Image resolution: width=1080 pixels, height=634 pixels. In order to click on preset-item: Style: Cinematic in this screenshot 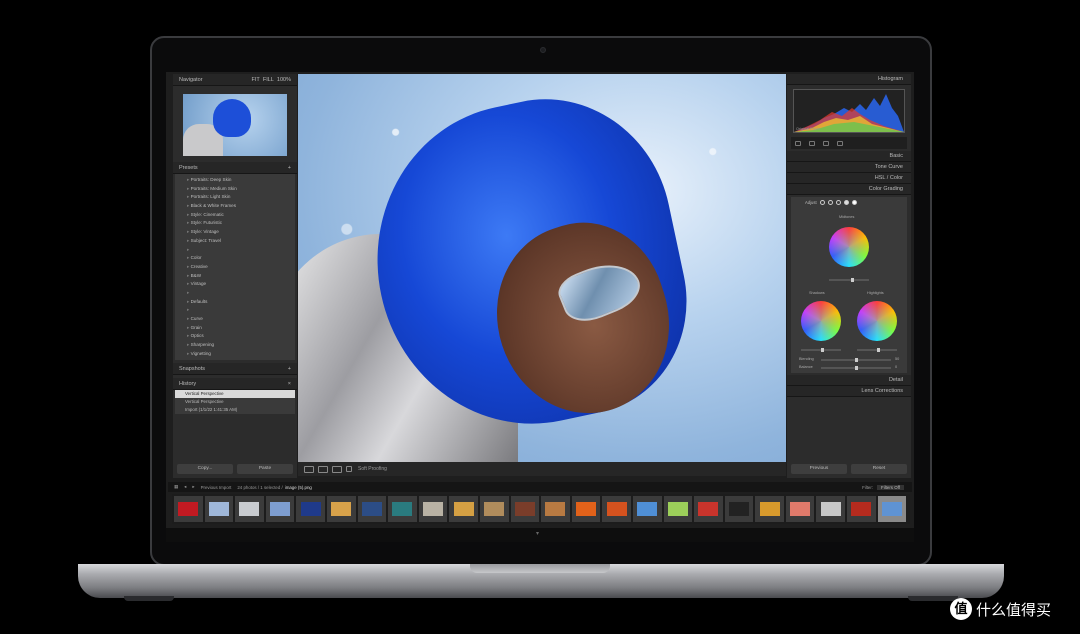, I will do `click(241, 215)`.